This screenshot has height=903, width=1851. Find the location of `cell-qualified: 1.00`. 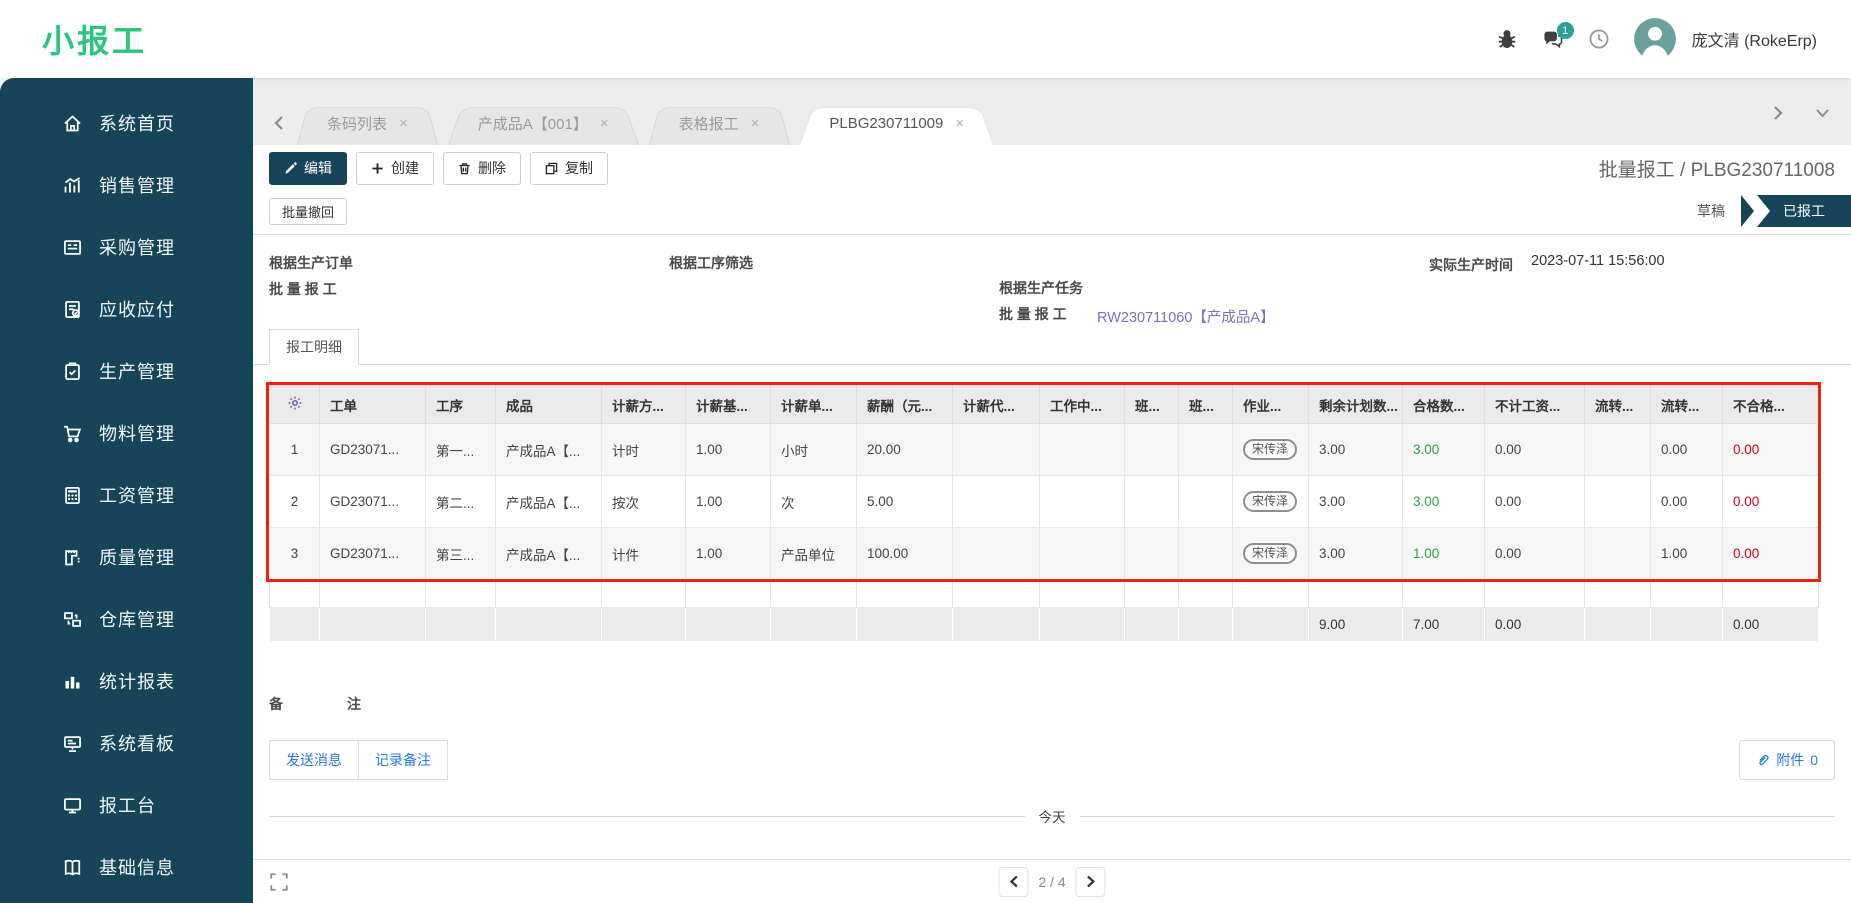

cell-qualified: 1.00 is located at coordinates (1443, 553).